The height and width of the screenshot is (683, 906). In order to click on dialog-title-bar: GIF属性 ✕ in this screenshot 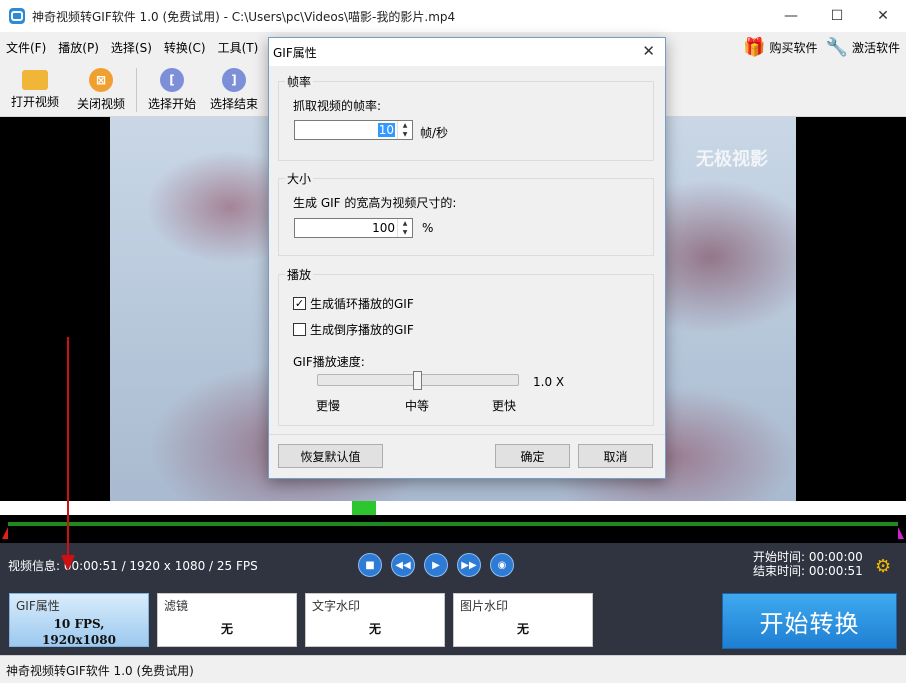, I will do `click(467, 52)`.